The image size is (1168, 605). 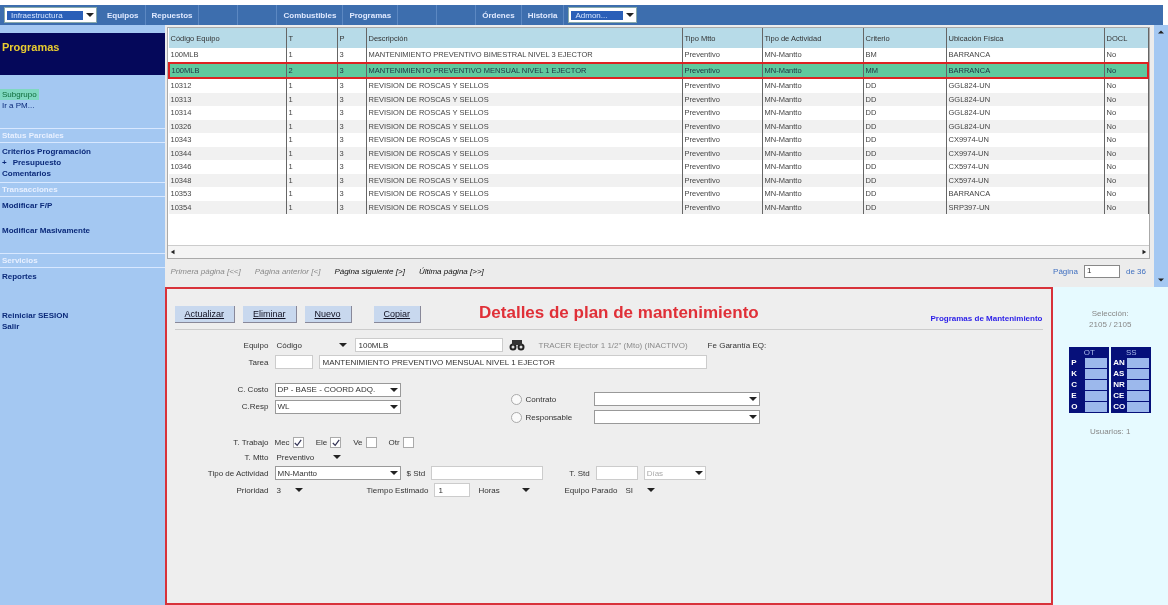 I want to click on pager-link: Primera página [<<], so click(x=205, y=271).